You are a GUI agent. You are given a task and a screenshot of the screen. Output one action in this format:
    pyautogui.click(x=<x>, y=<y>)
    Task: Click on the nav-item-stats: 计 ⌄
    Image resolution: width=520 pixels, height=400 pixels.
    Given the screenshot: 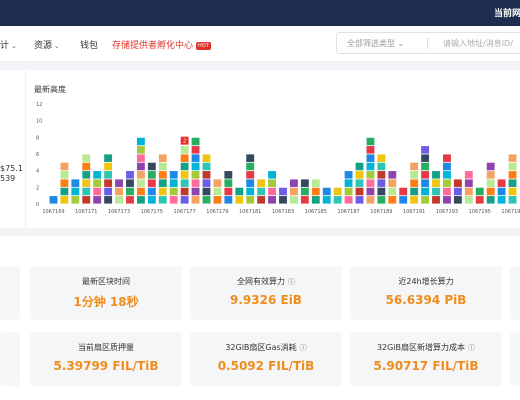 What is the action you would take?
    pyautogui.click(x=8, y=44)
    